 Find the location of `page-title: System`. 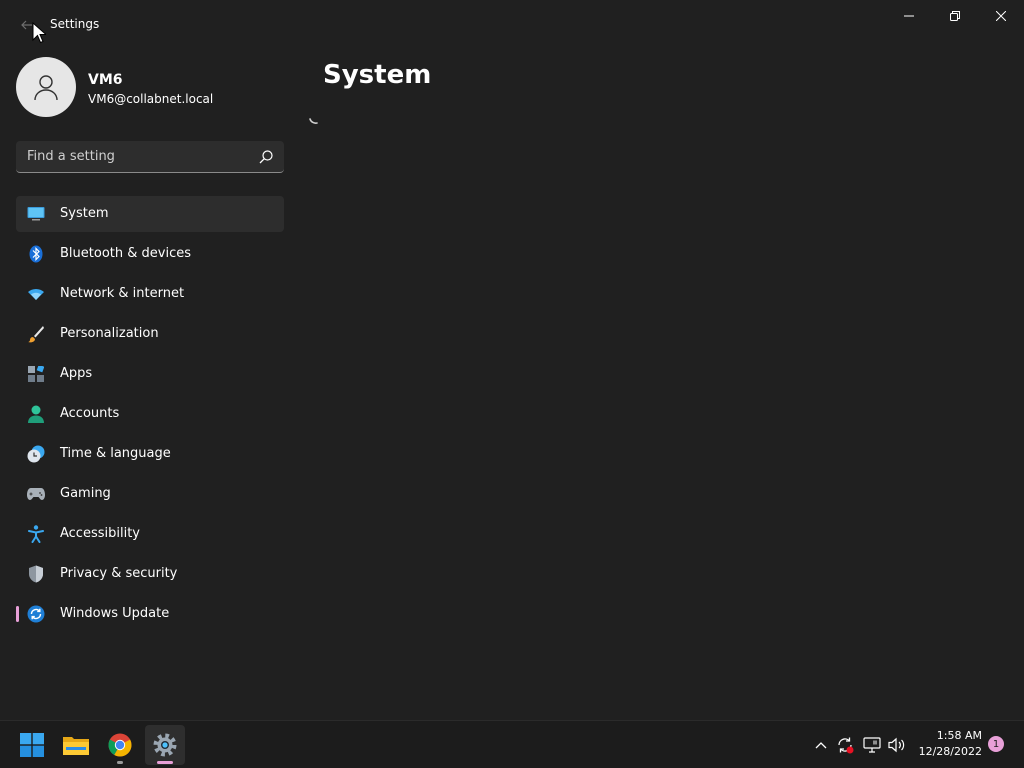

page-title: System is located at coordinates (377, 75).